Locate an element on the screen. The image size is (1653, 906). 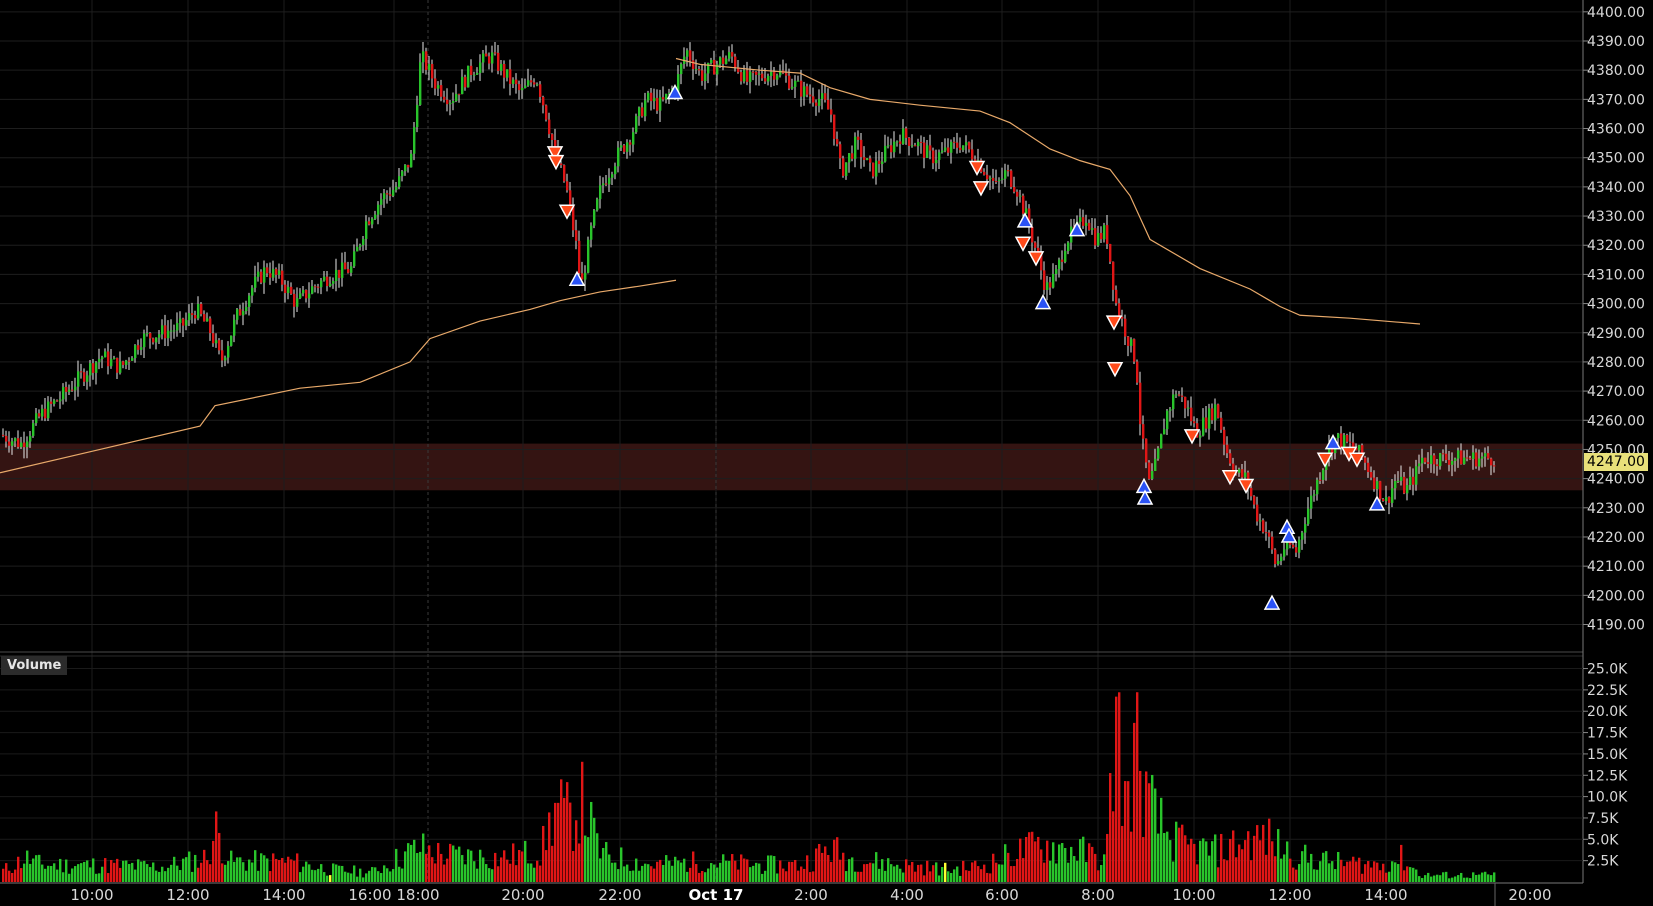
volume-tick-label: 5.0K is located at coordinates (1603, 840).